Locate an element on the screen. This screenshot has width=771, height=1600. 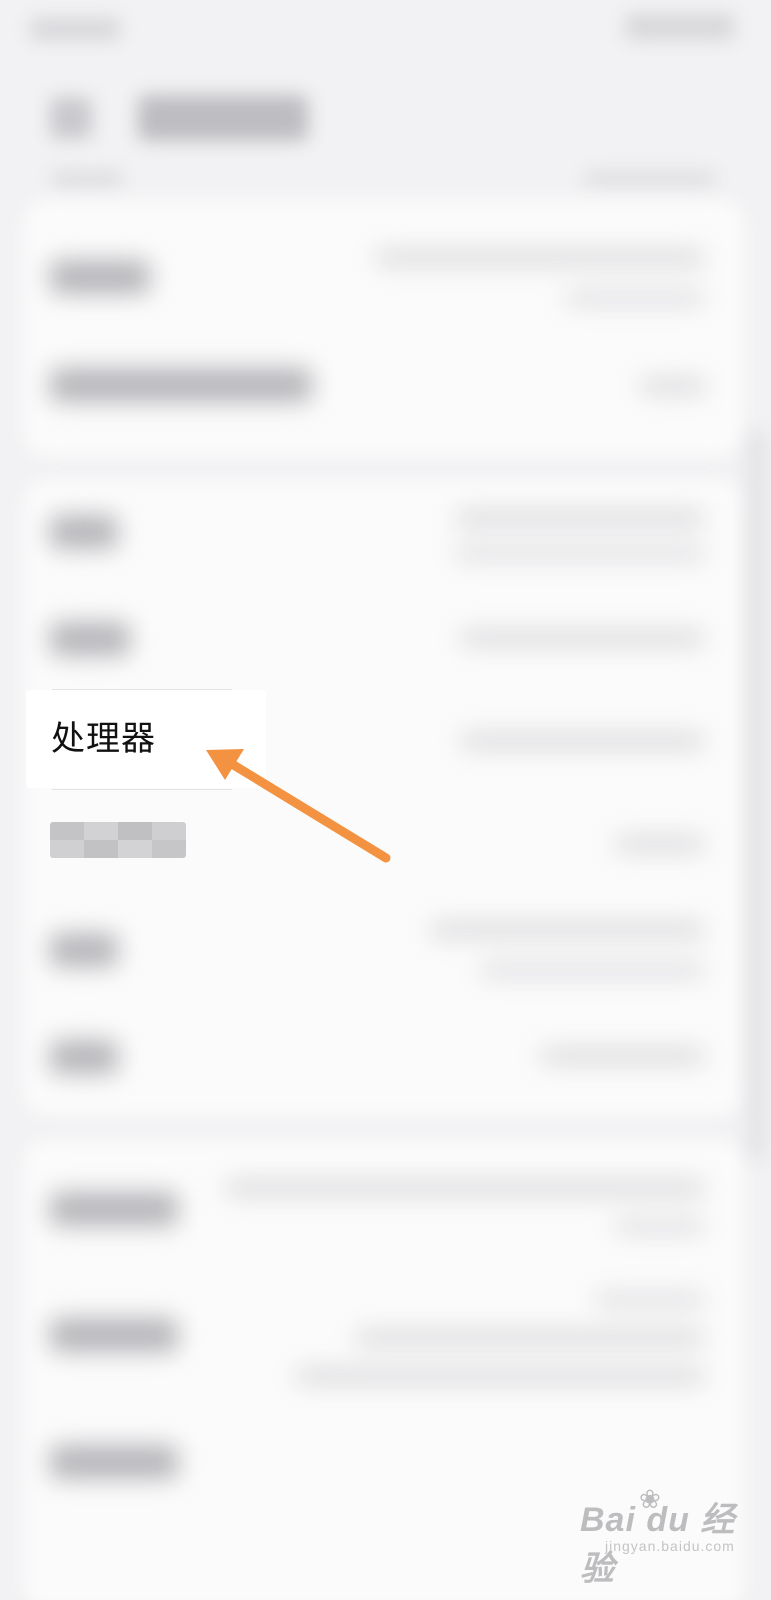
watermark: ❀ Bai du 经验 jingyan.baidu.com is located at coordinates (665, 1535).